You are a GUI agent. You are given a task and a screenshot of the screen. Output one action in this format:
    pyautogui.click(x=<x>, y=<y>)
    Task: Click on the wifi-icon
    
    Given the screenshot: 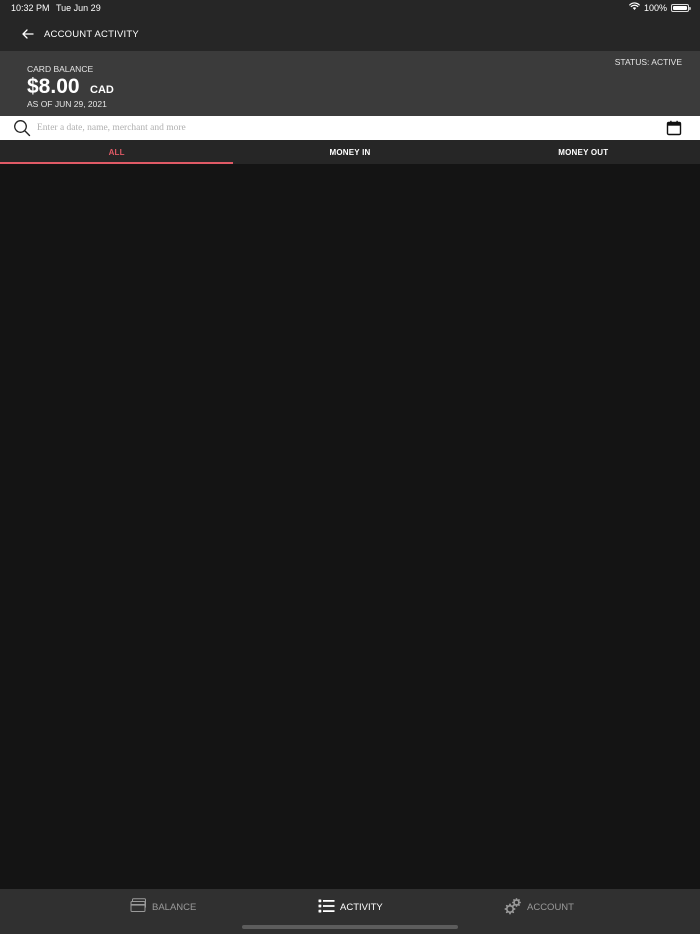 What is the action you would take?
    pyautogui.click(x=634, y=7)
    